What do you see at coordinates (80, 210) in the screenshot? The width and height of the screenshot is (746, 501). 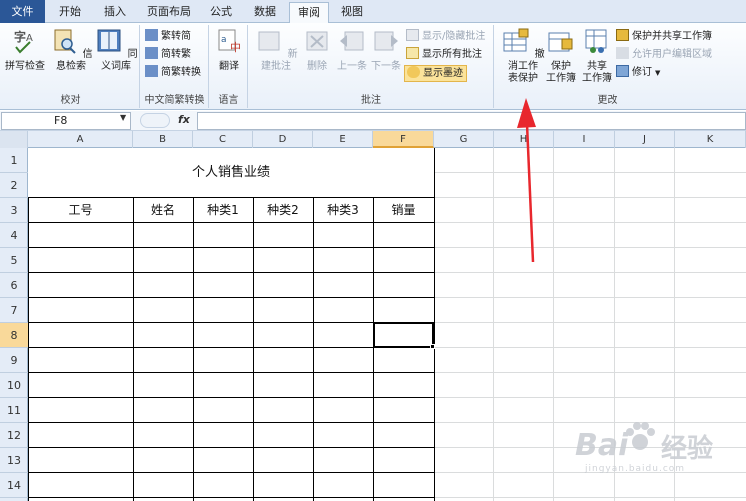 I see `header-cell-id: 工号` at bounding box center [80, 210].